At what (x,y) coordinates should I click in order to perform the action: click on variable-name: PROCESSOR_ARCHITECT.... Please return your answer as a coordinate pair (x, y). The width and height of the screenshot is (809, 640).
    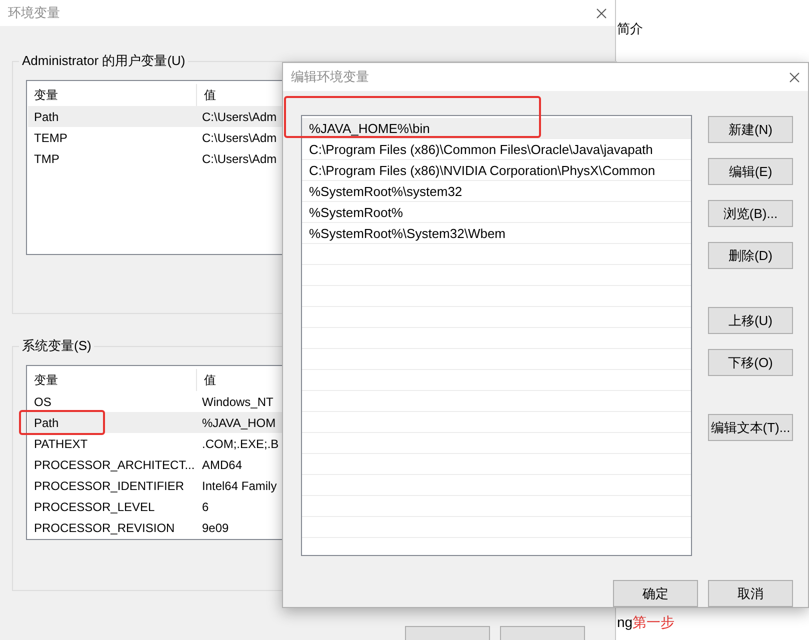
    Looking at the image, I should click on (114, 465).